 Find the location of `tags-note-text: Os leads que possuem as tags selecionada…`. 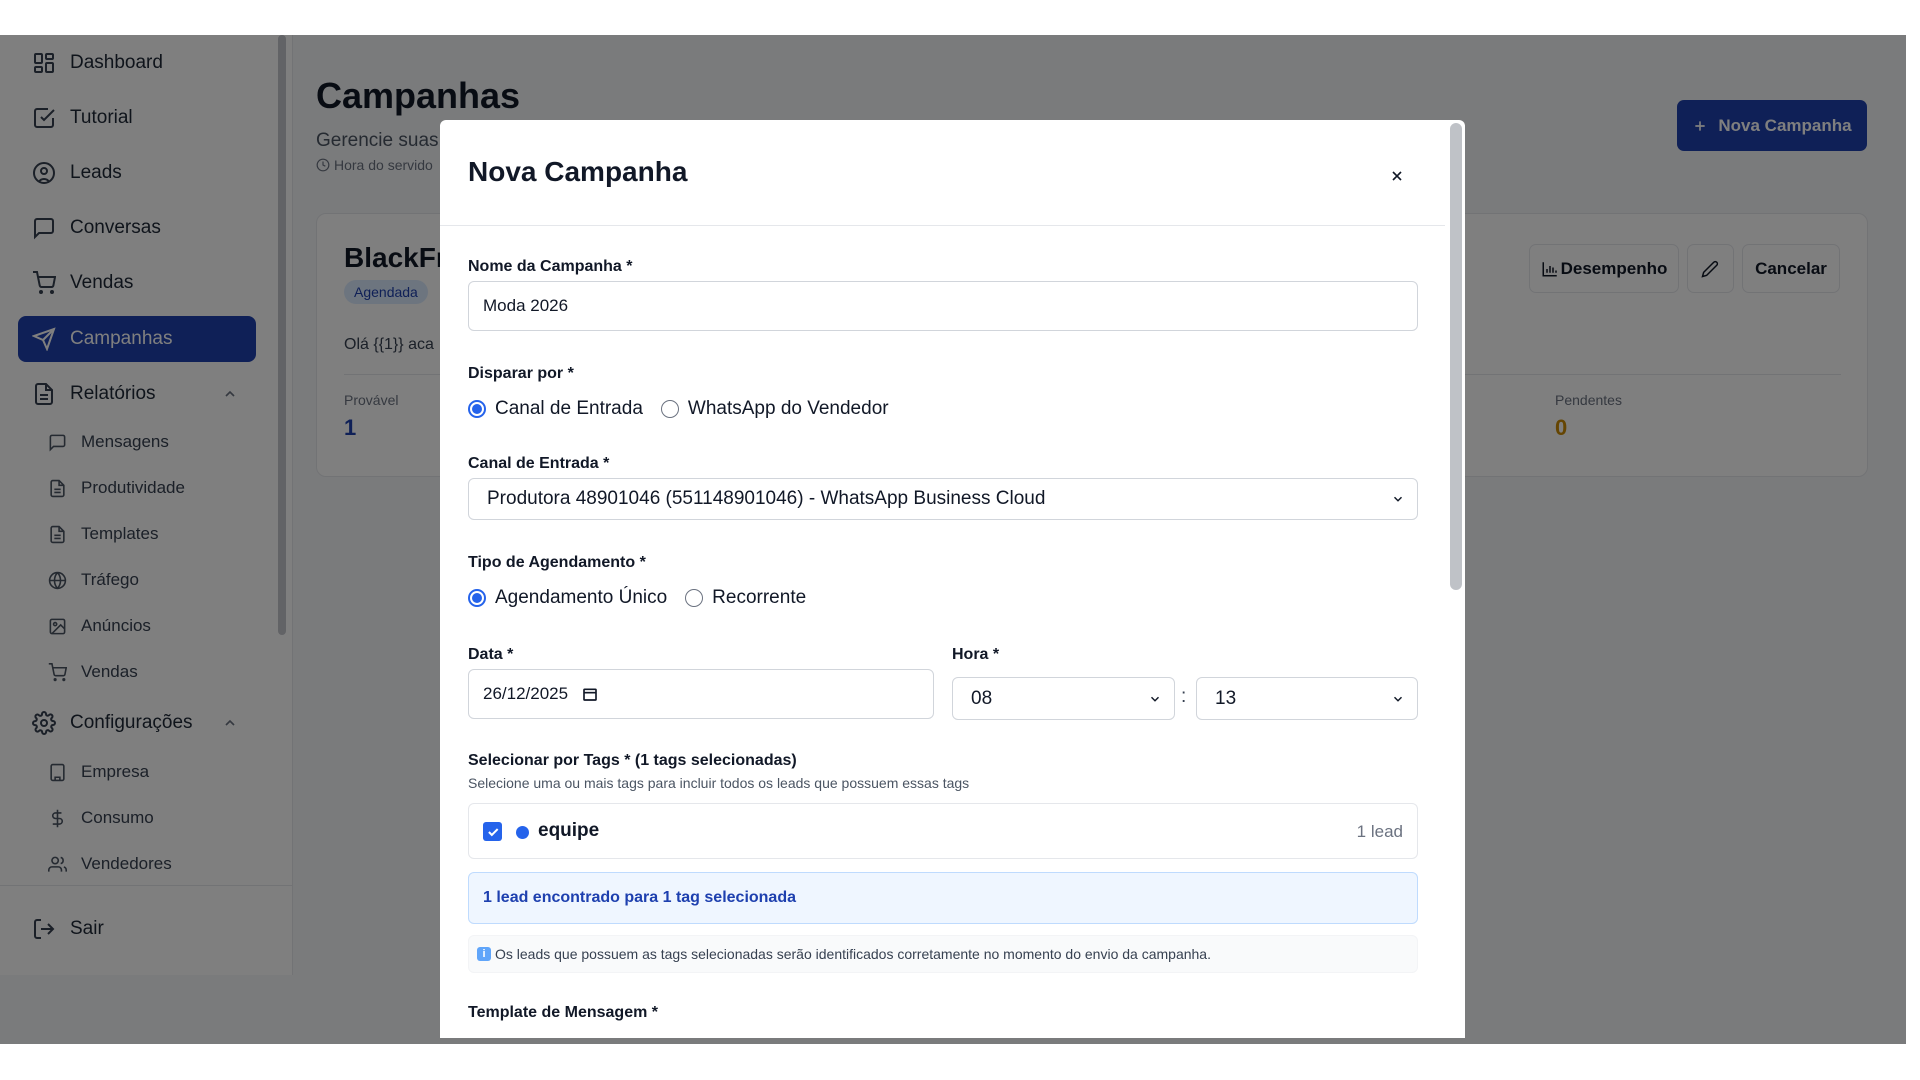

tags-note-text: Os leads que possuem as tags selecionada… is located at coordinates (853, 954).